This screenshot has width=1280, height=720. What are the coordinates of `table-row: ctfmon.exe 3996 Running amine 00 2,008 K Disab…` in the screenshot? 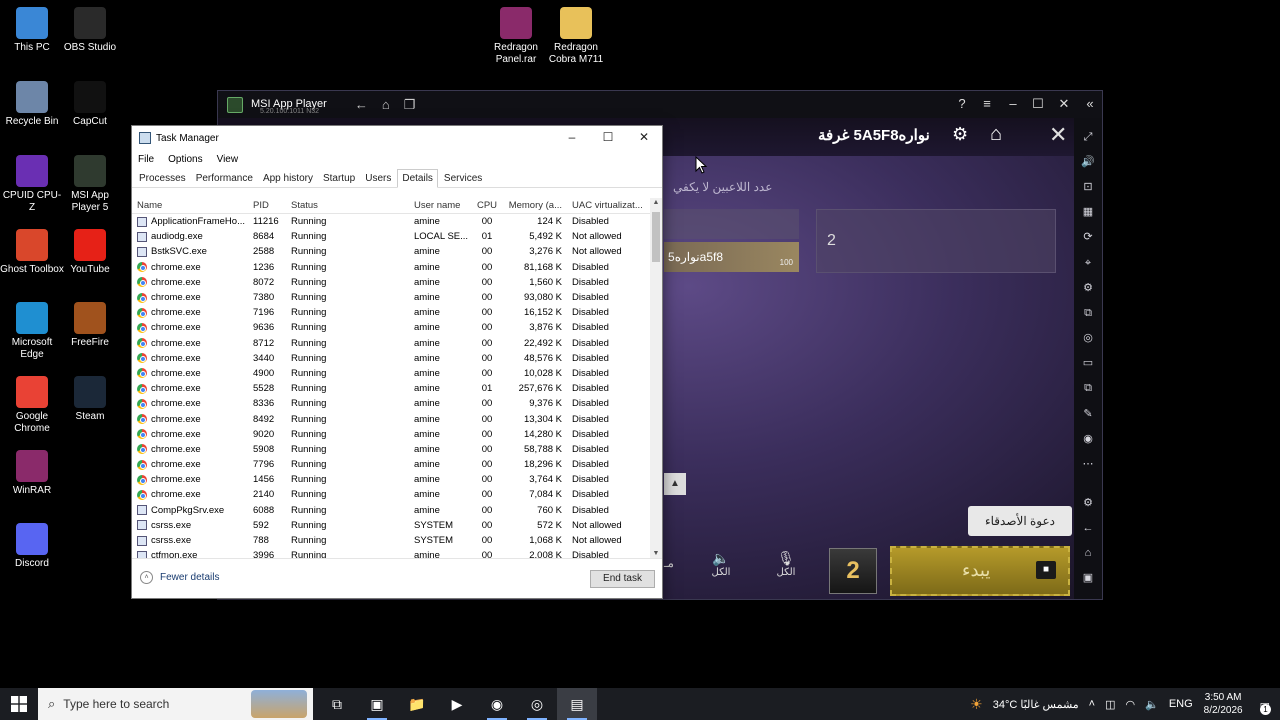 It's located at (391, 553).